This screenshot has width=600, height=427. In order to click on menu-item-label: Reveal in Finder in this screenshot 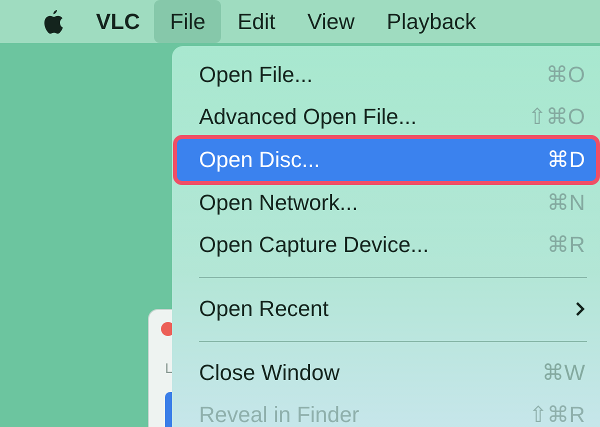, I will do `click(279, 414)`.